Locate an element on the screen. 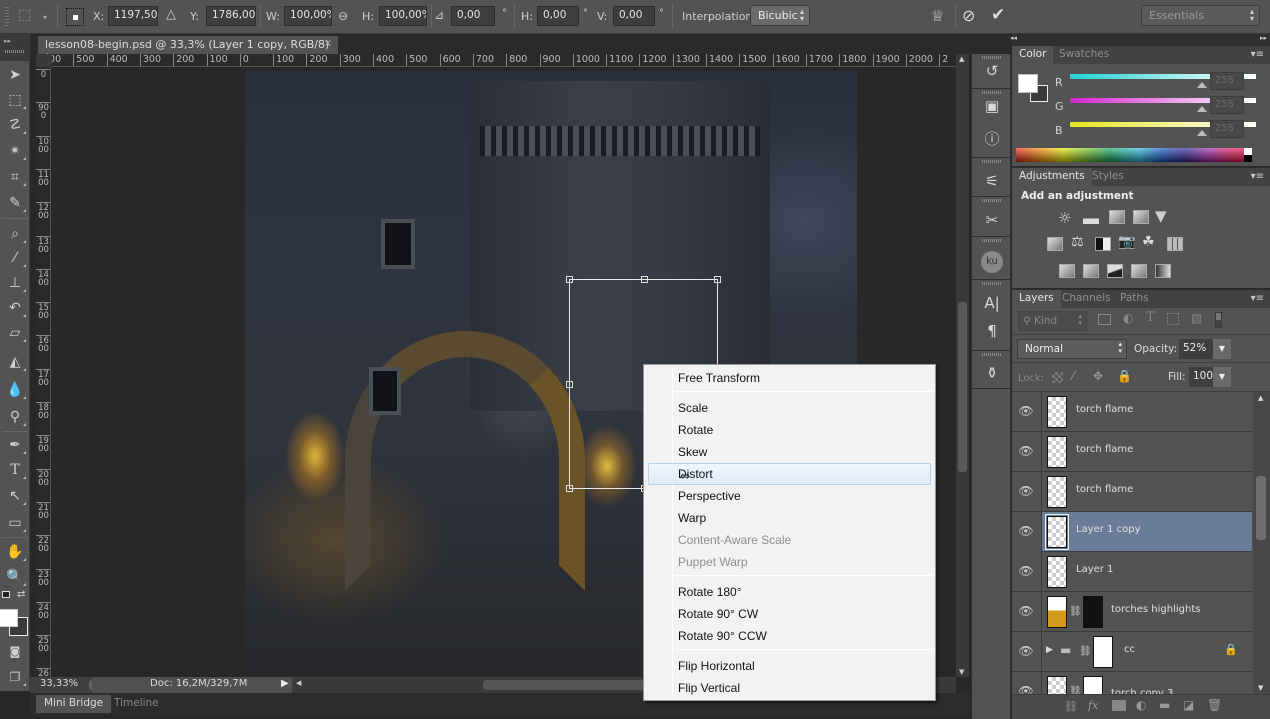  color-spectrum-ramp is located at coordinates (1134, 155).